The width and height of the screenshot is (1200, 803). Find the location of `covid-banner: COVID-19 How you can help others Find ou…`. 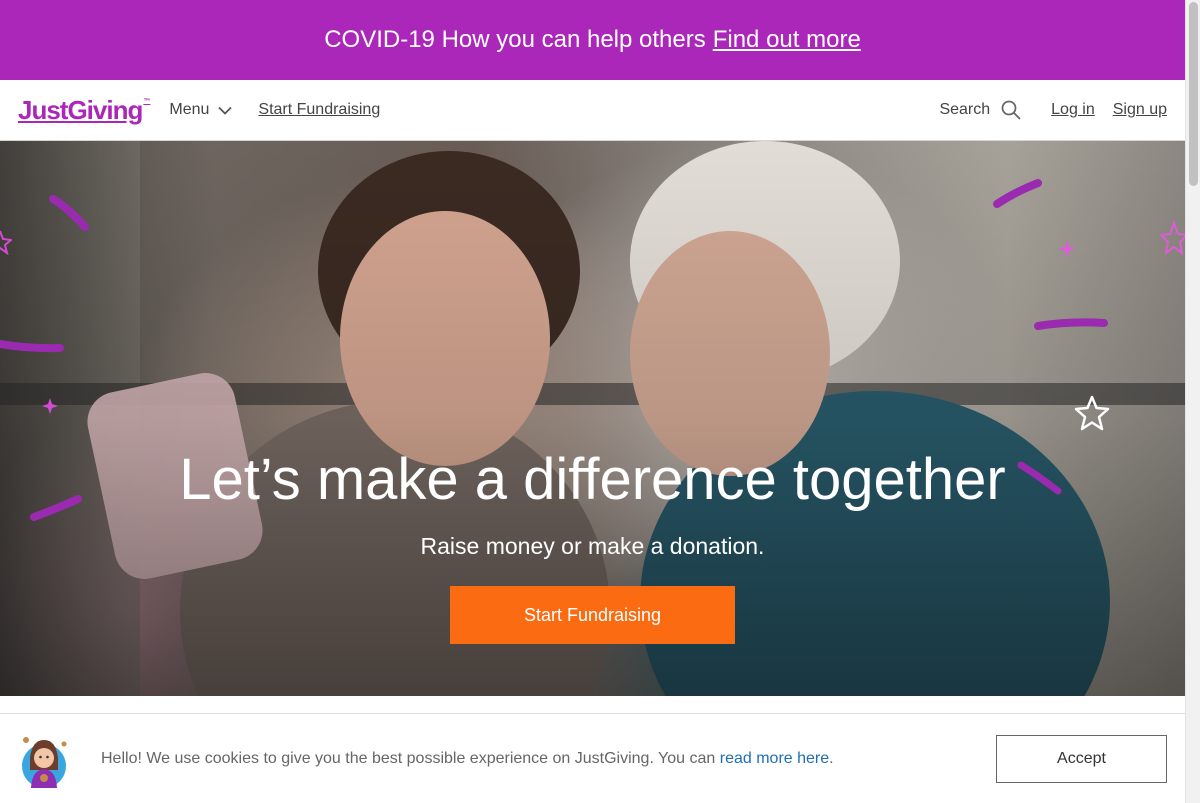

covid-banner: COVID-19 How you can help others Find ou… is located at coordinates (592, 40).